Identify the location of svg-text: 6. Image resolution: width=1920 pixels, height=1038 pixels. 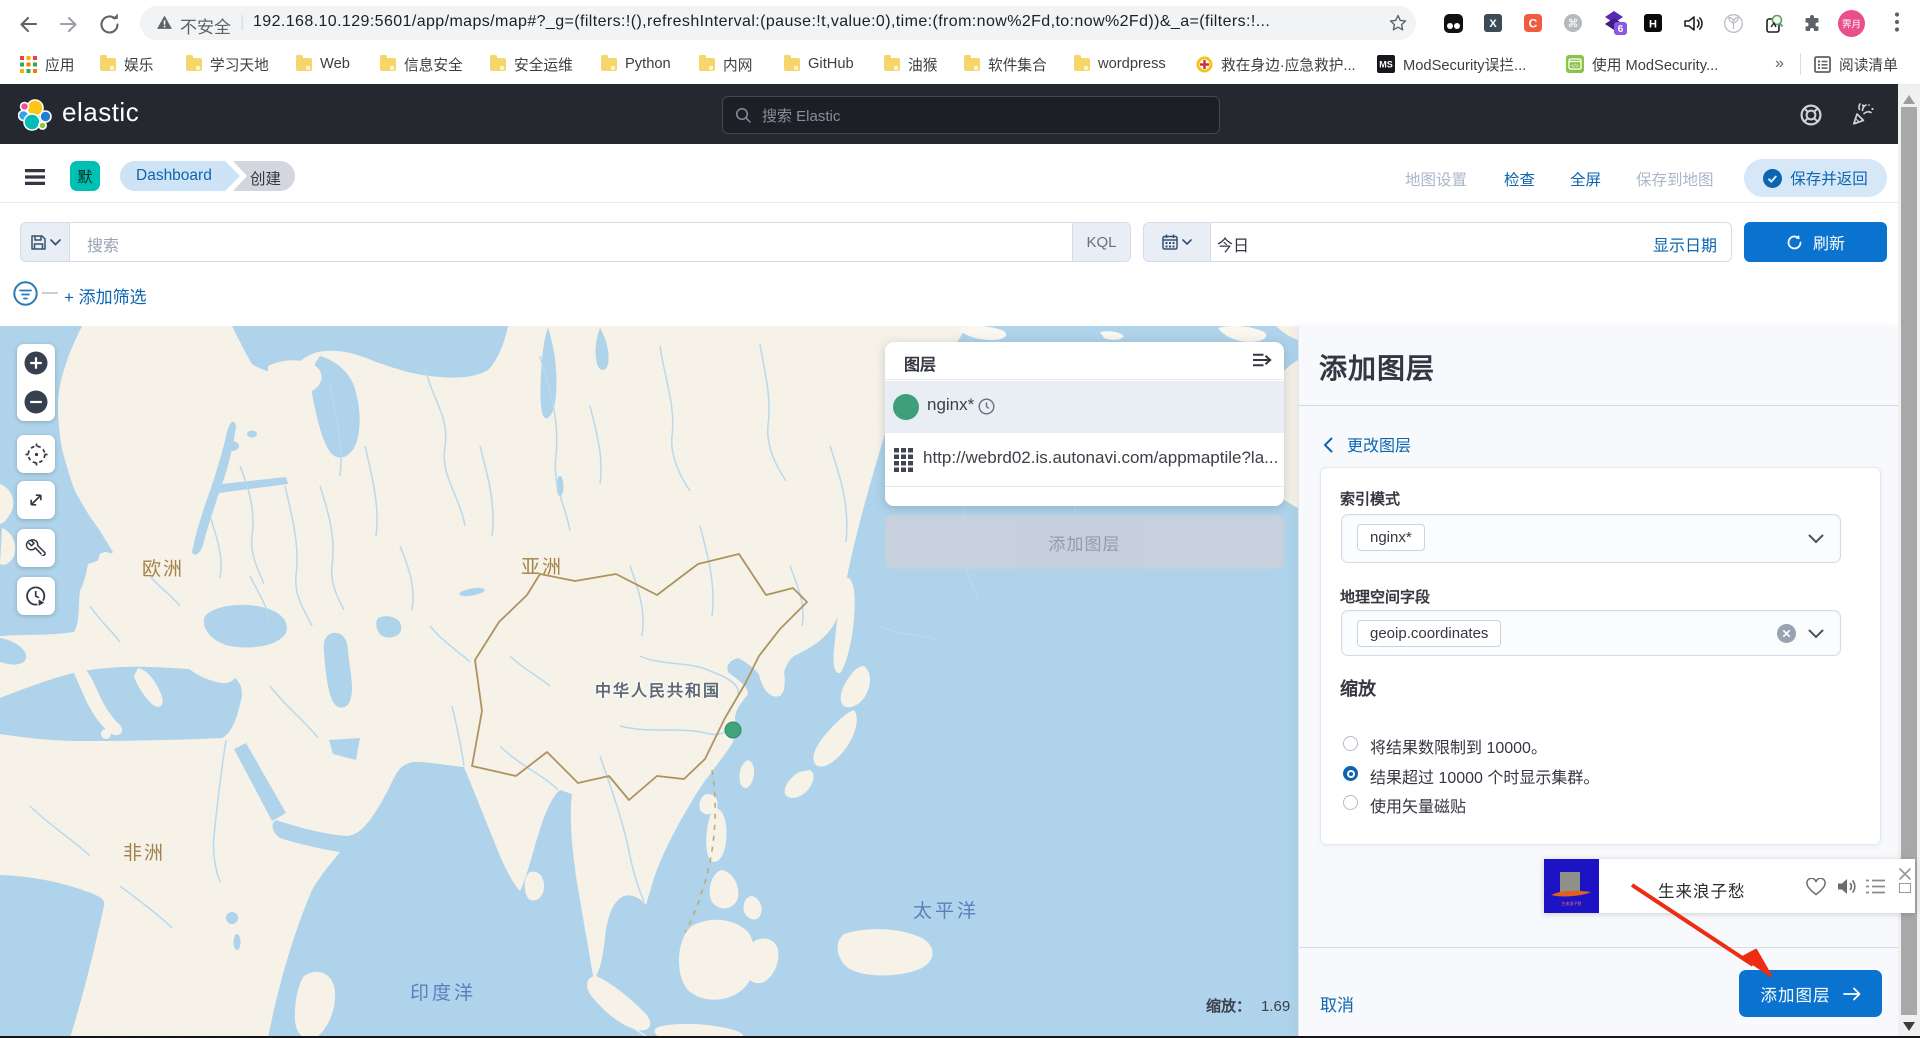
(1621, 29).